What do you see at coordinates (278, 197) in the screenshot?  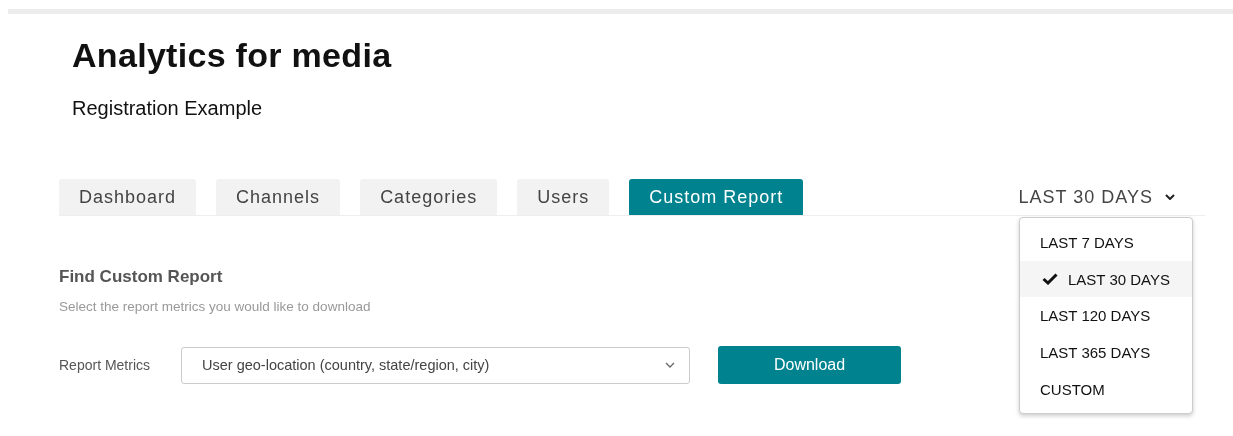 I see `tab: Channels` at bounding box center [278, 197].